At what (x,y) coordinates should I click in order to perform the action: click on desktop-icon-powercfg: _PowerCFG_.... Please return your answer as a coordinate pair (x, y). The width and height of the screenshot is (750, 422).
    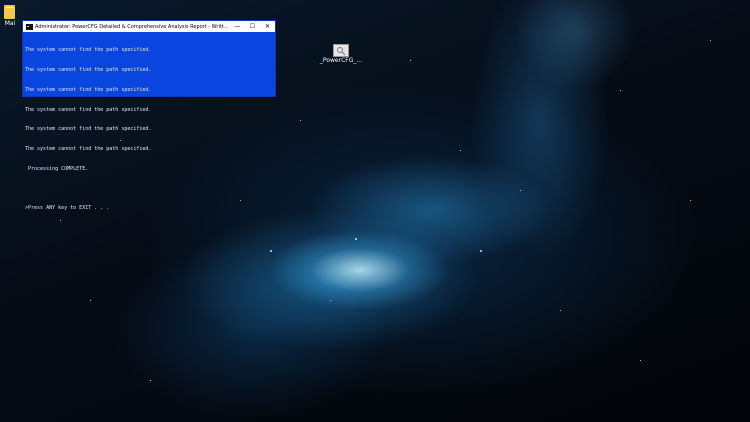
    Looking at the image, I should click on (341, 54).